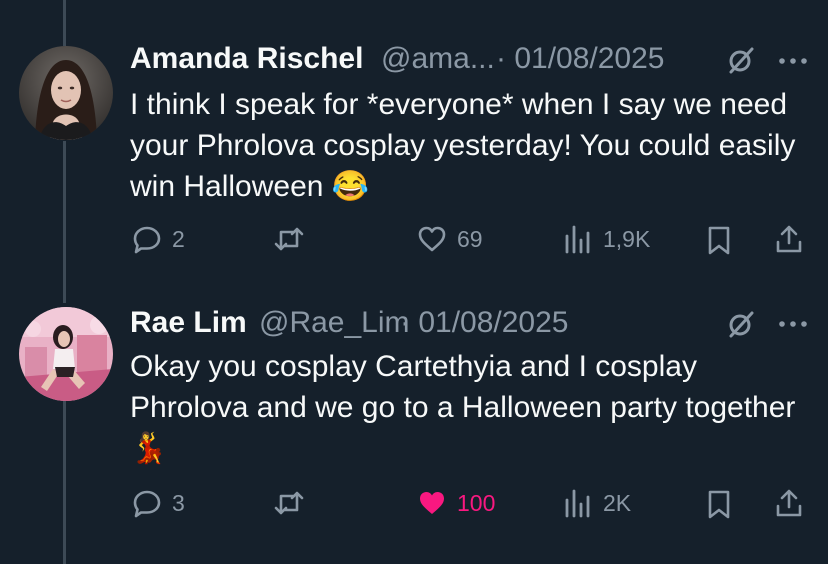  What do you see at coordinates (597, 503) in the screenshot?
I see `views-button: 2K` at bounding box center [597, 503].